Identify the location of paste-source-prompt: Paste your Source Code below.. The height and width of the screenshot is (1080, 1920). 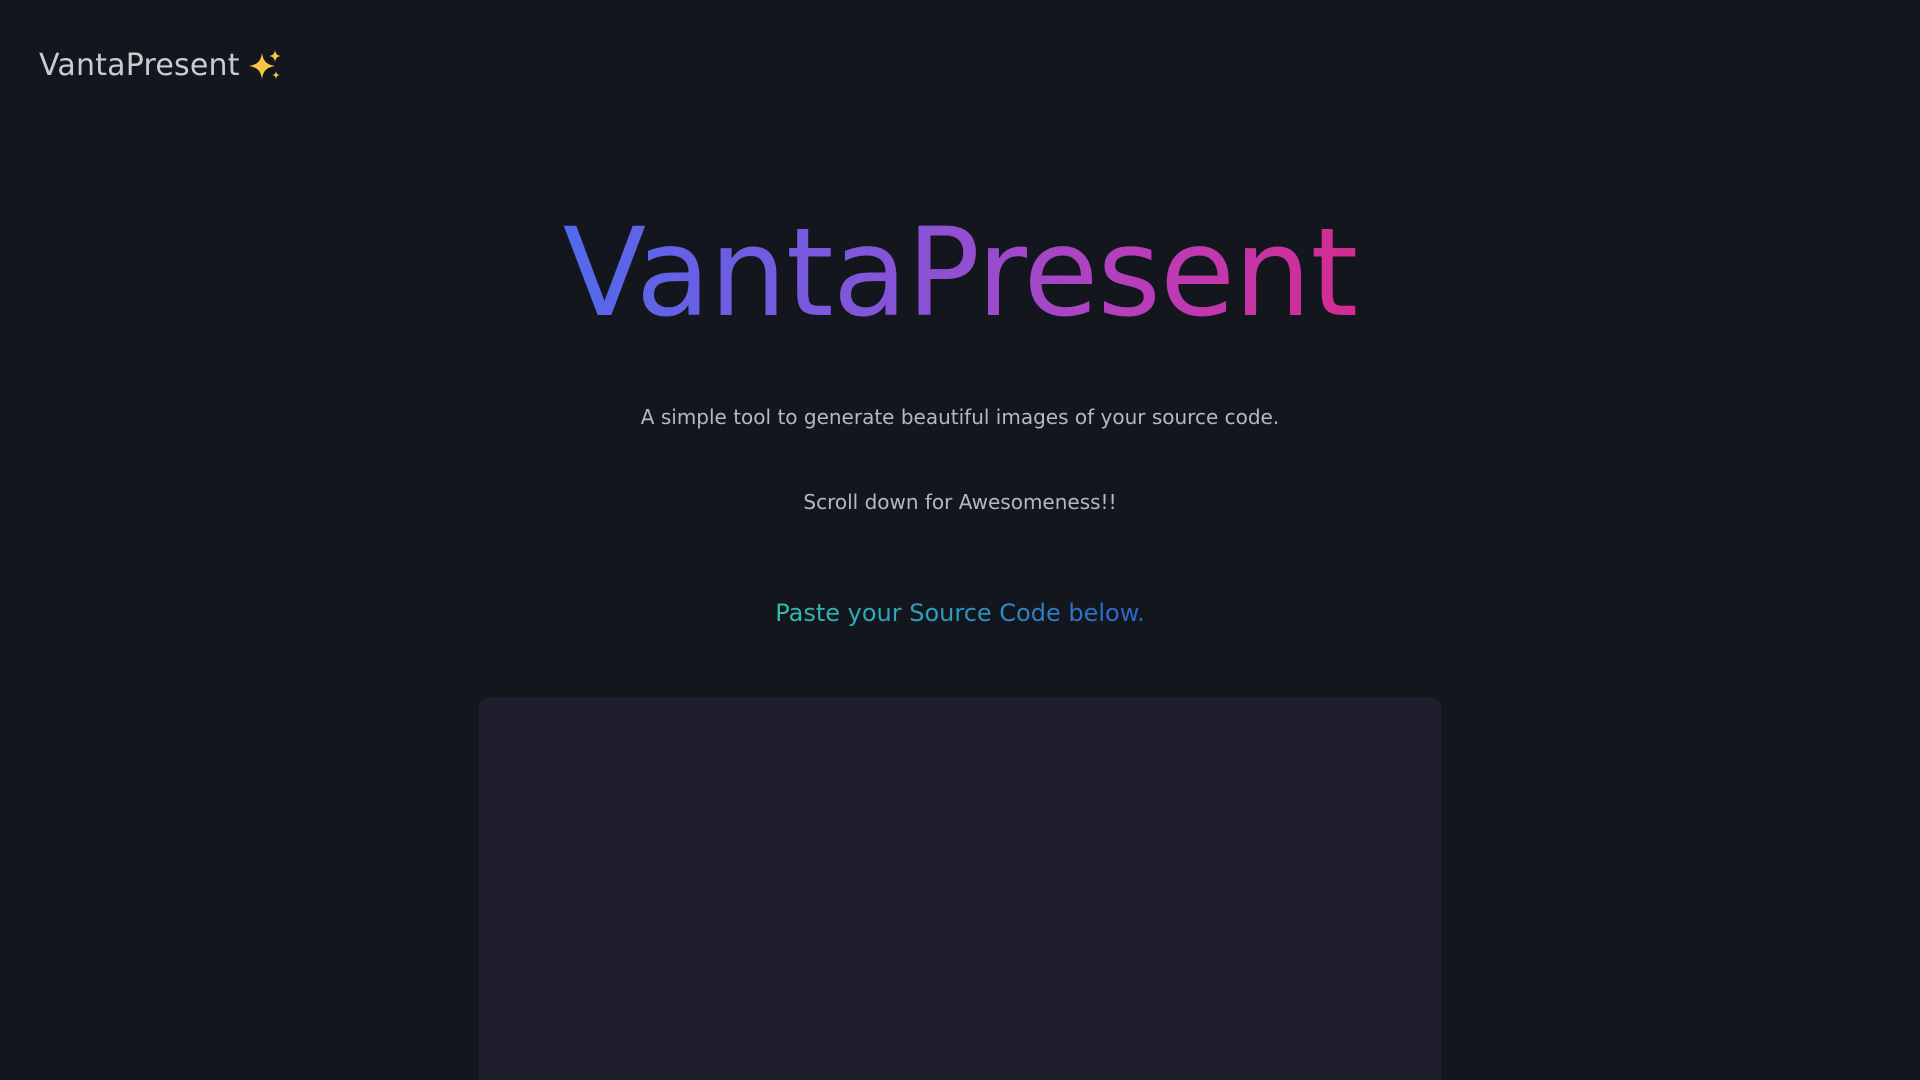
(960, 613).